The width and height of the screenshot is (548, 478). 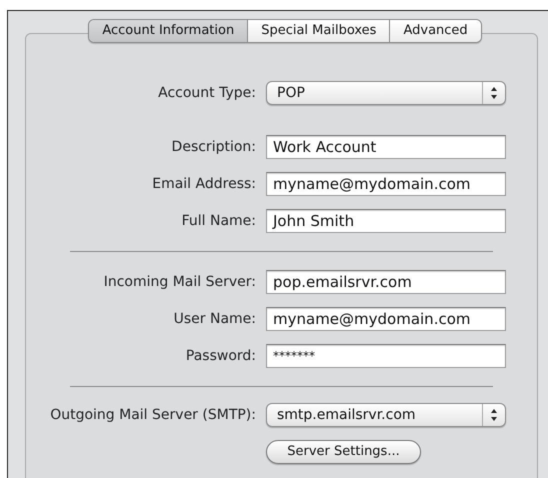 What do you see at coordinates (386, 147) in the screenshot?
I see `input-field: Work Account` at bounding box center [386, 147].